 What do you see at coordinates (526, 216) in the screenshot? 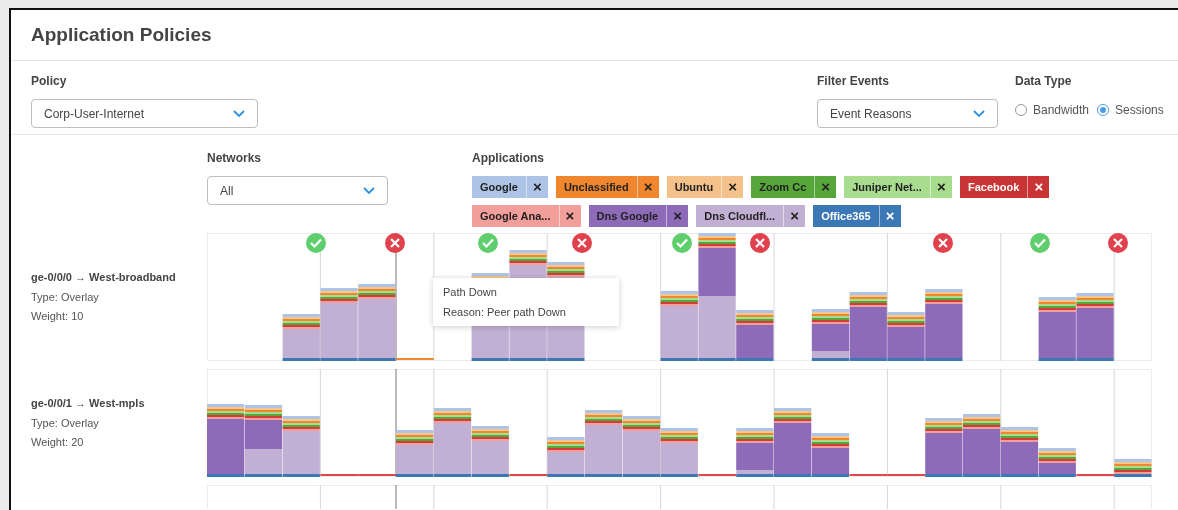
I see `application-tag: Google Ana... ×` at bounding box center [526, 216].